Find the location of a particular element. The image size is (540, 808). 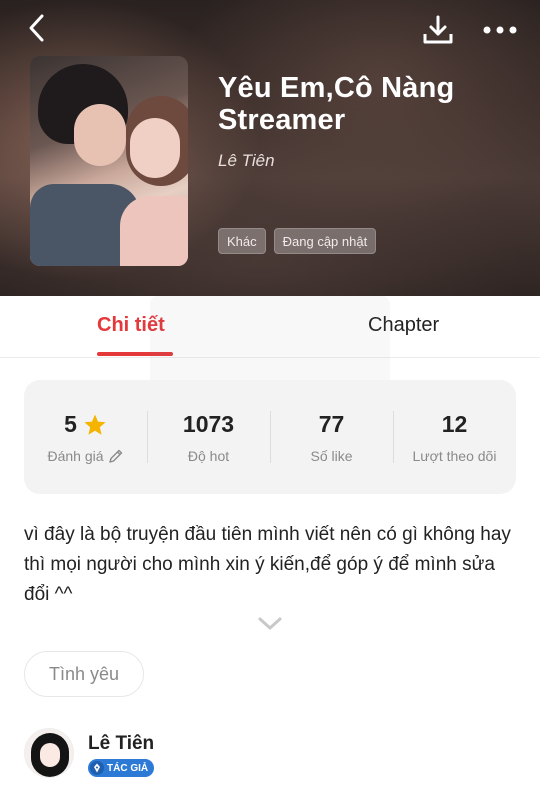

story-tags: Khác Đang cập nhật is located at coordinates (297, 241).